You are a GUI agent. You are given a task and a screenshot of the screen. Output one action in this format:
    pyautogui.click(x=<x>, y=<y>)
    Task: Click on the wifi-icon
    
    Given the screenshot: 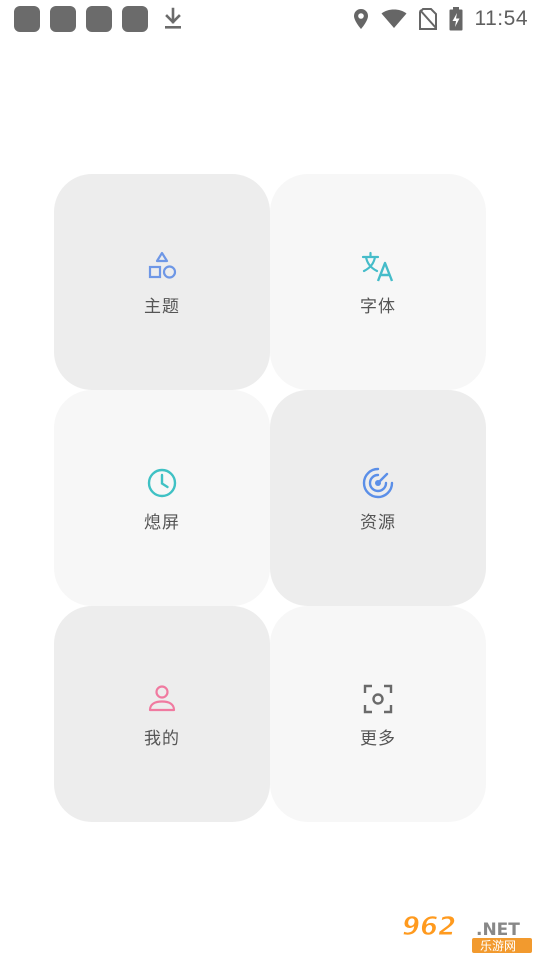 What is the action you would take?
    pyautogui.click(x=393, y=18)
    